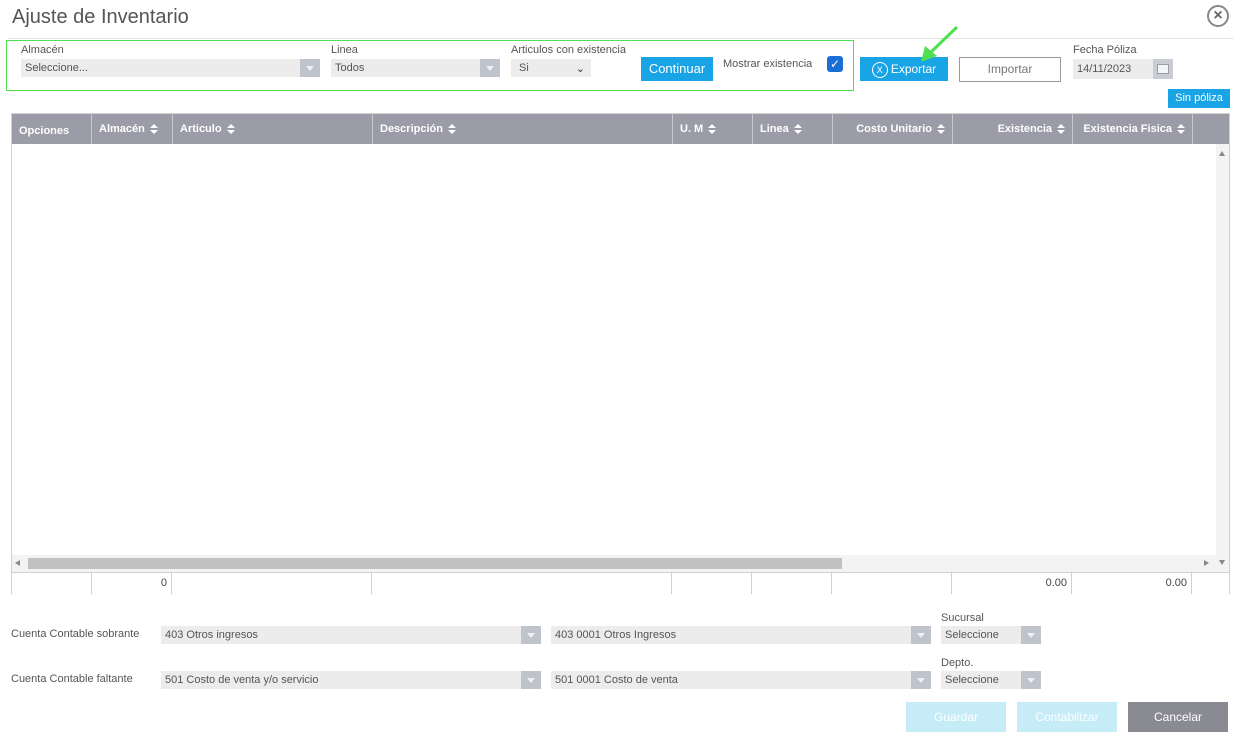 The image size is (1242, 742). Describe the element at coordinates (616, 635) in the screenshot. I see `subcuenta-sobrante-value: 403 0001 Otros Ingresos` at that location.